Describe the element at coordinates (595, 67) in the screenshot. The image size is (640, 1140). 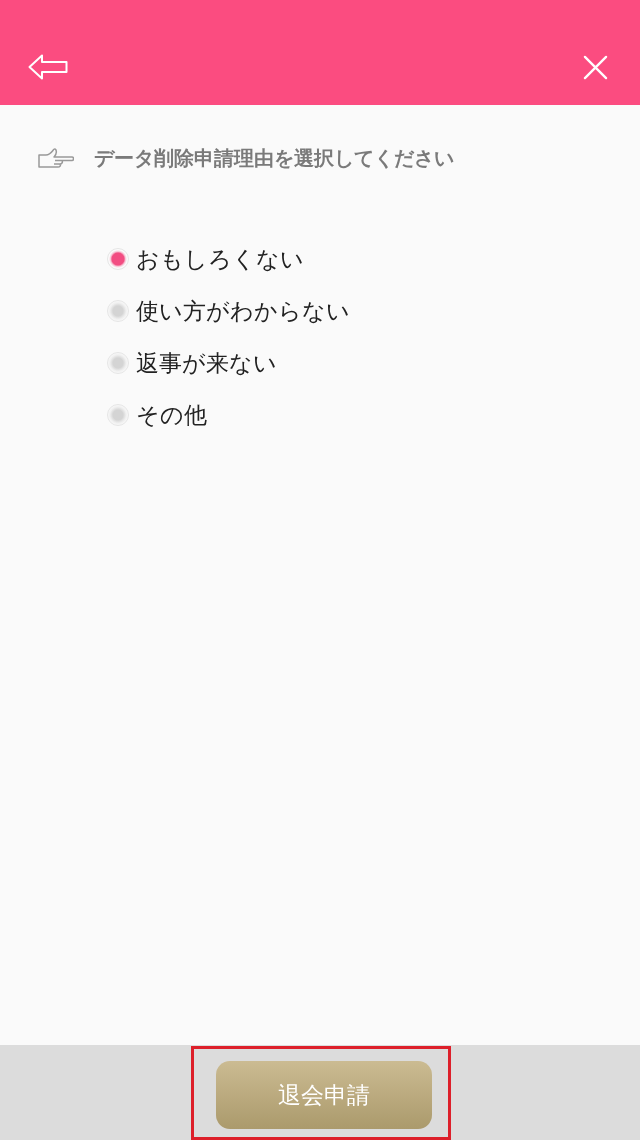
I see `close-icon` at that location.